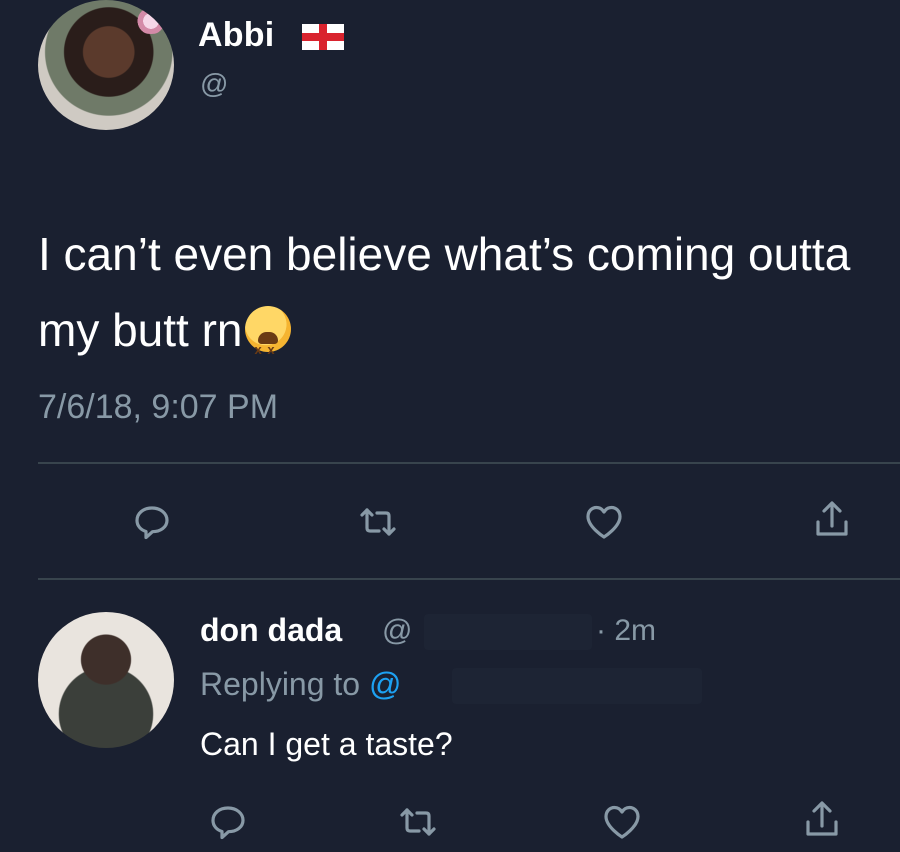 This screenshot has width=900, height=852. Describe the element at coordinates (236, 35) in the screenshot. I see `display-name: Abbi` at that location.